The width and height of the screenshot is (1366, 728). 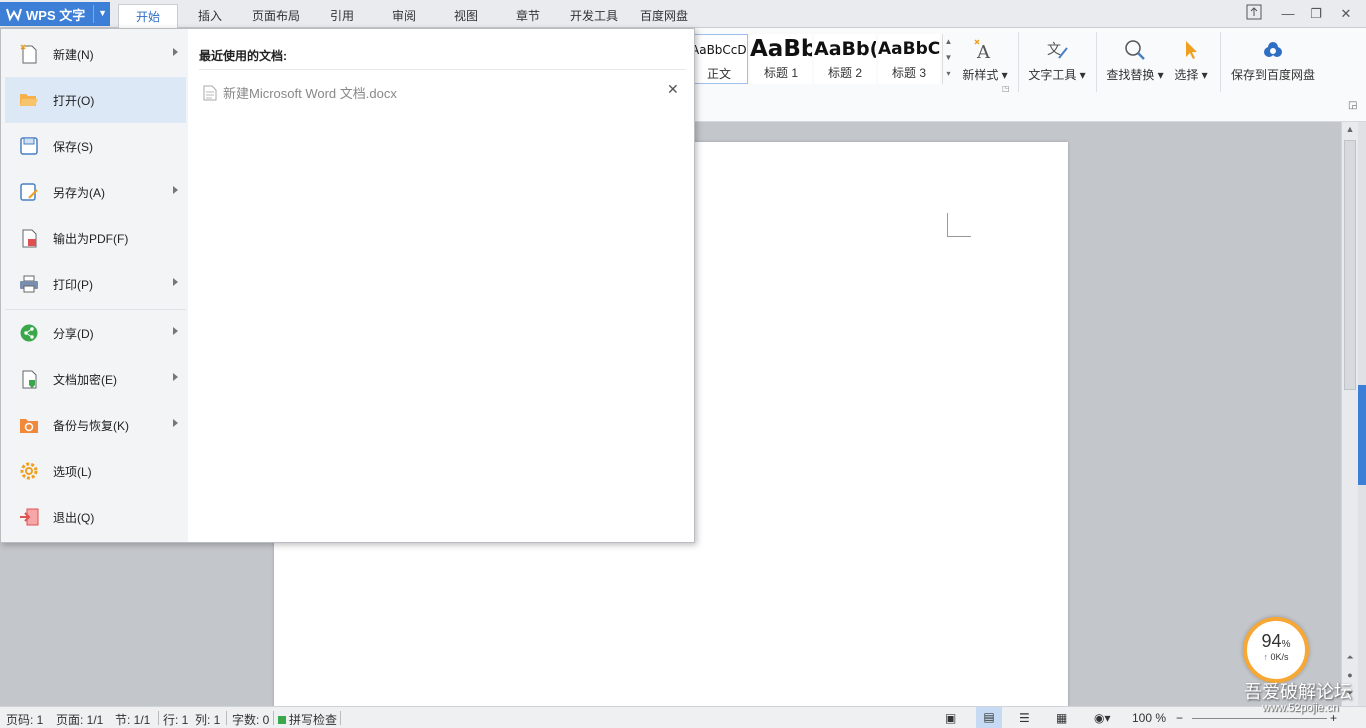 I want to click on spell-status-icon, so click(x=282, y=719).